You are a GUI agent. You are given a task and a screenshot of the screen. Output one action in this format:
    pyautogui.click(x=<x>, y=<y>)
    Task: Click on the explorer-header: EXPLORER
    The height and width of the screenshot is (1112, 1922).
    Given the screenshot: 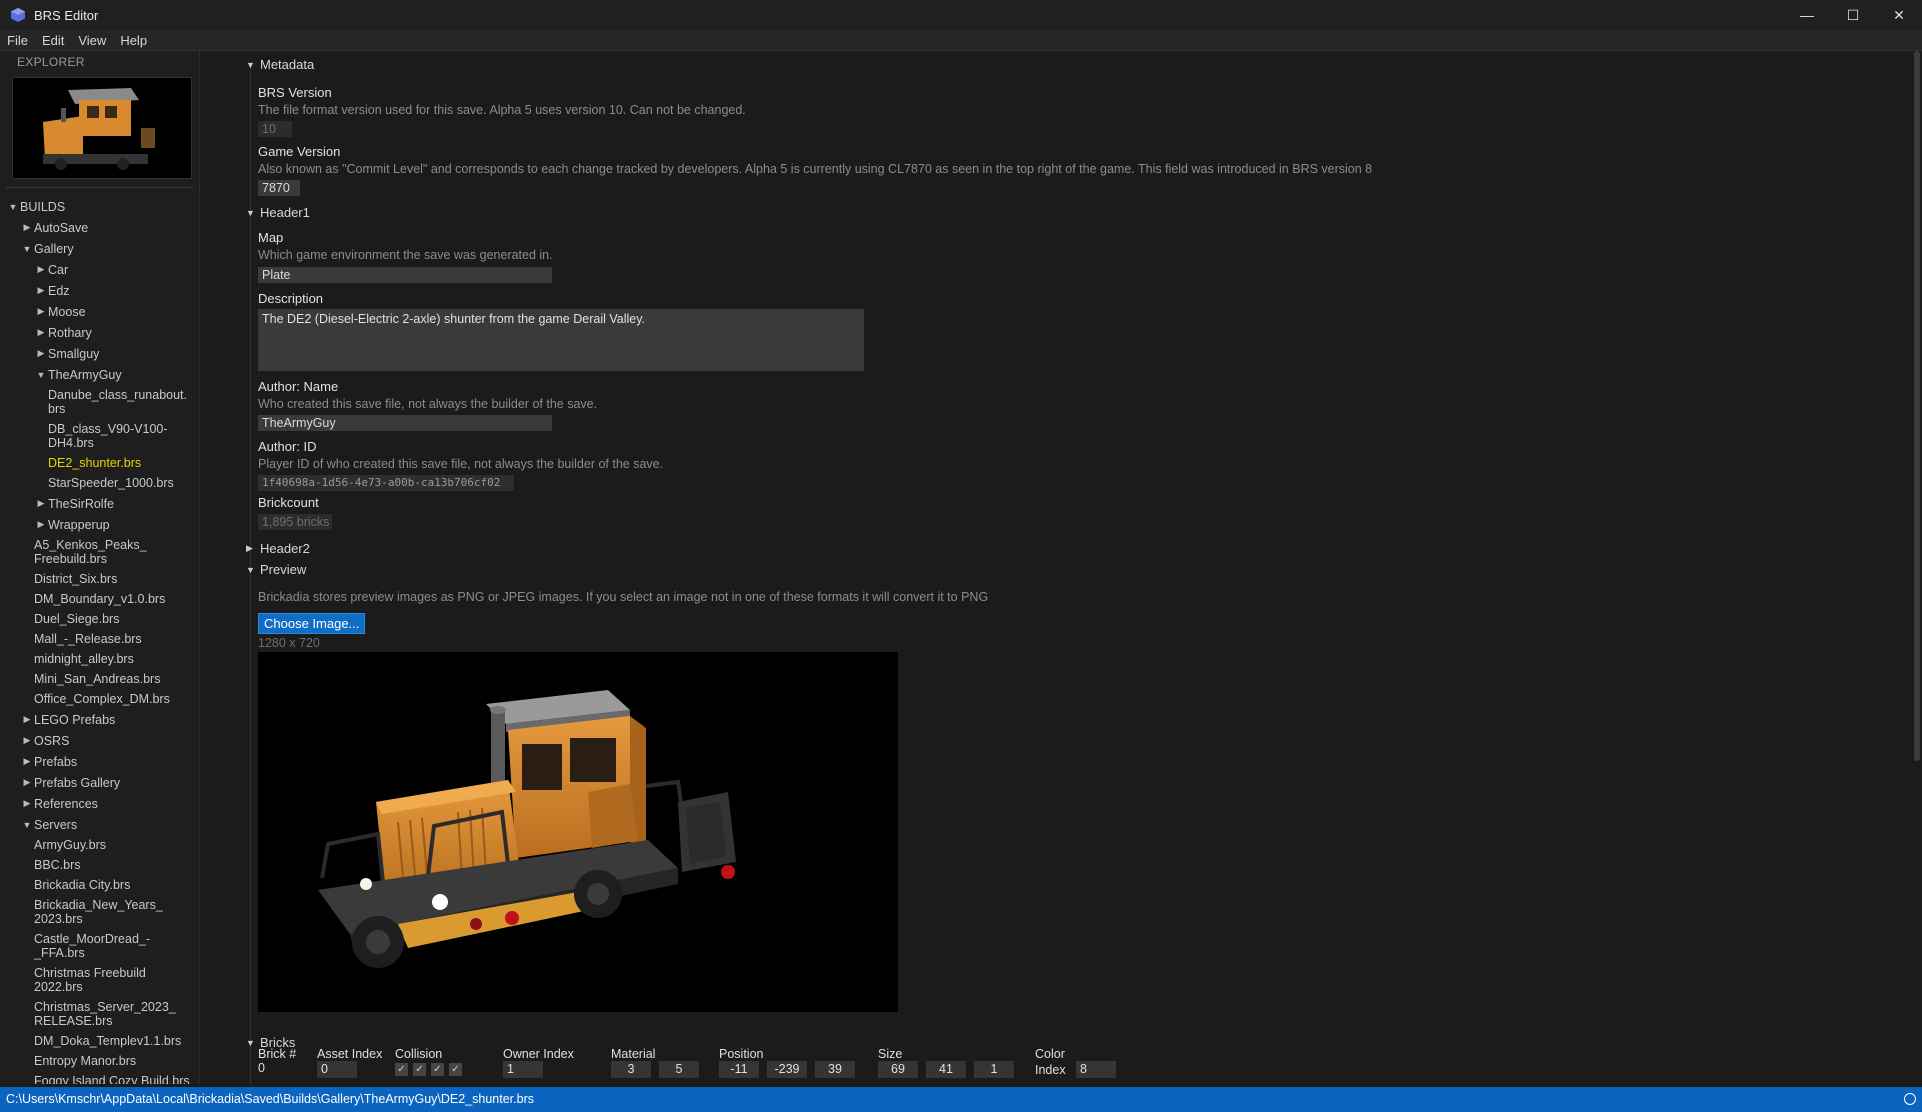 What is the action you would take?
    pyautogui.click(x=51, y=62)
    